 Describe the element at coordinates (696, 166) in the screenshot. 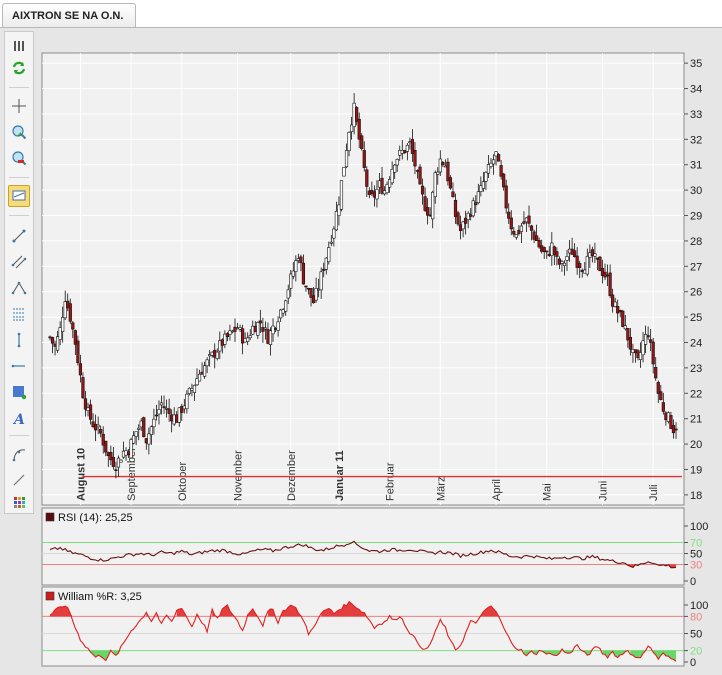

I see `price-tick-label: 31` at that location.